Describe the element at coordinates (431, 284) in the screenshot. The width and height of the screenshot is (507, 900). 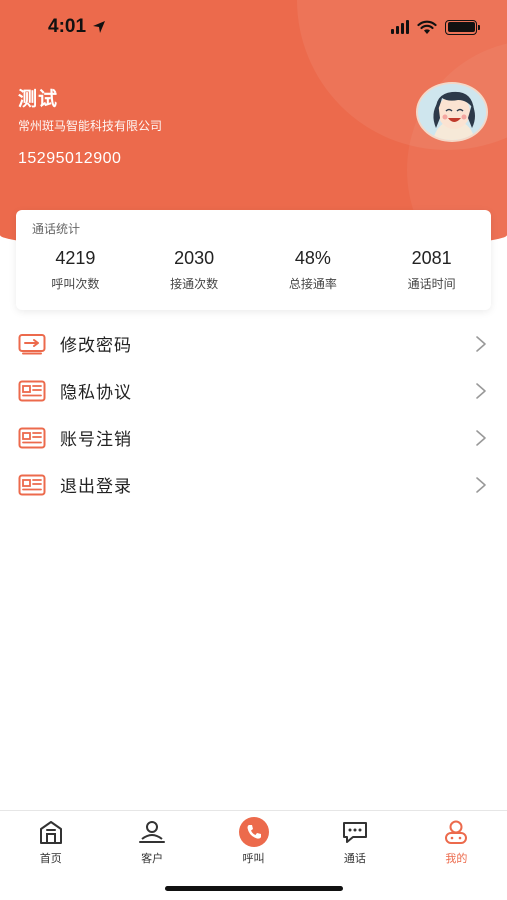
I see `stat-label: 通话时间` at that location.